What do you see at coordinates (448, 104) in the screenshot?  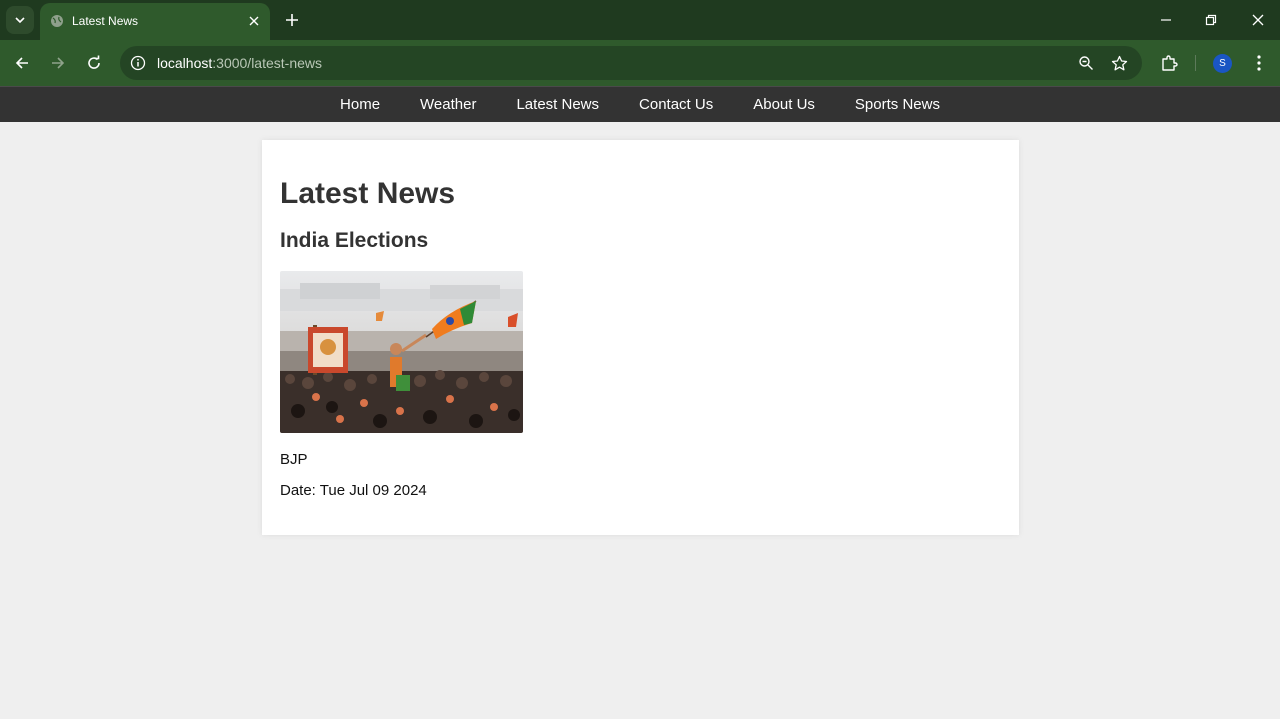 I see `nav-item-weather: Weather` at bounding box center [448, 104].